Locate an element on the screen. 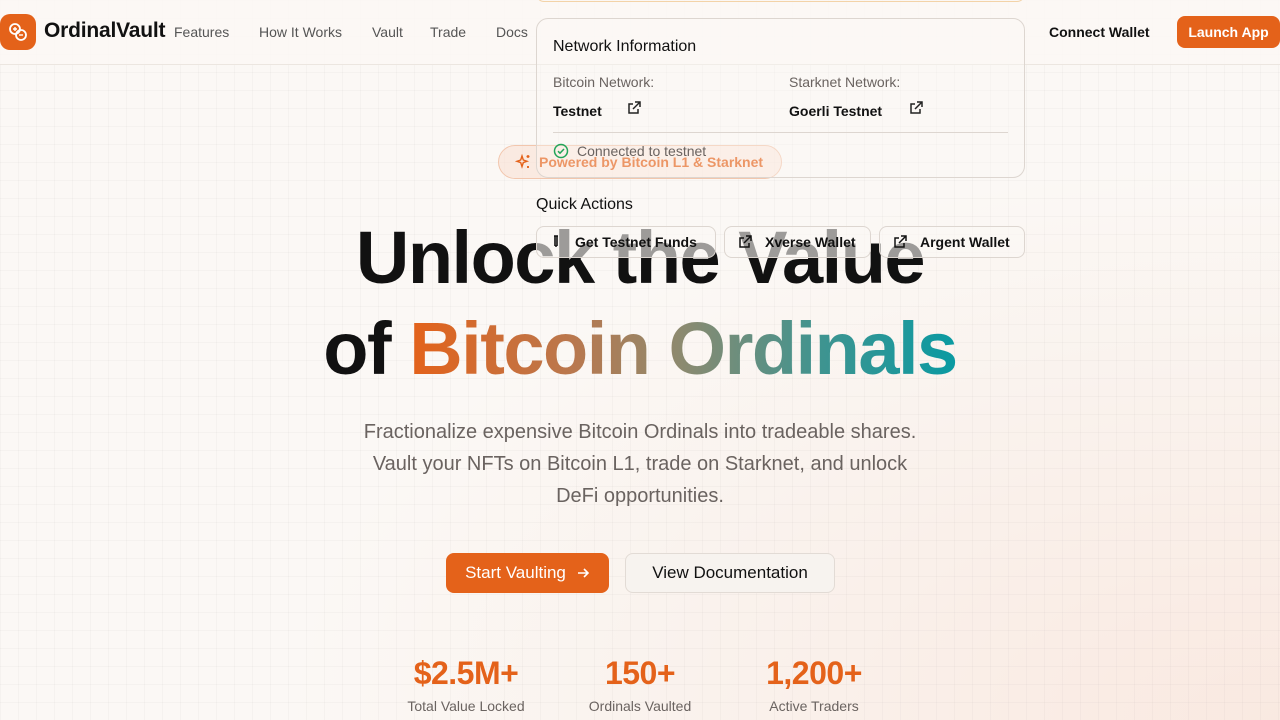  stat-label-ordinals: Ordinals Vaulted is located at coordinates (640, 706).